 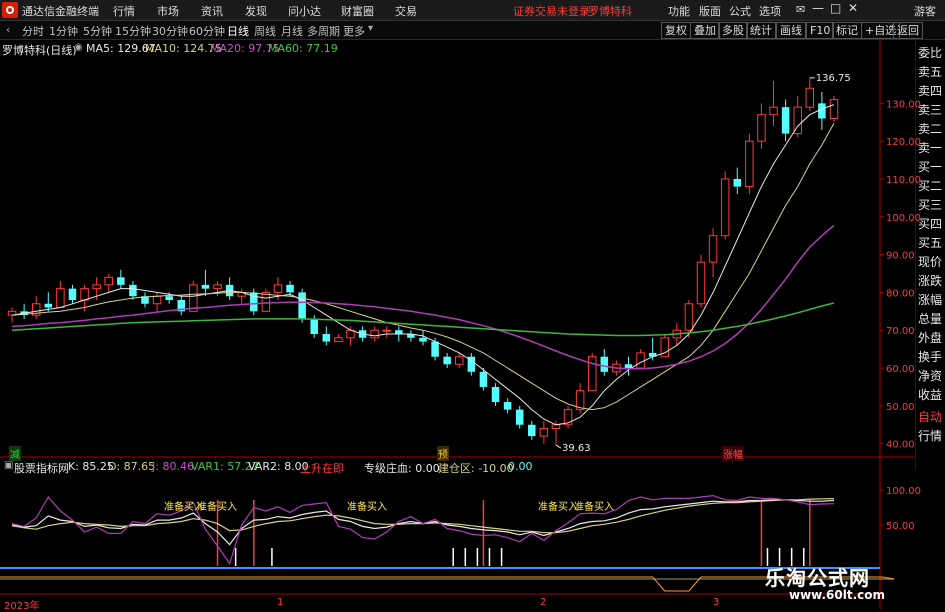 I want to click on indicator-menu-icon: ▣, so click(x=8, y=465).